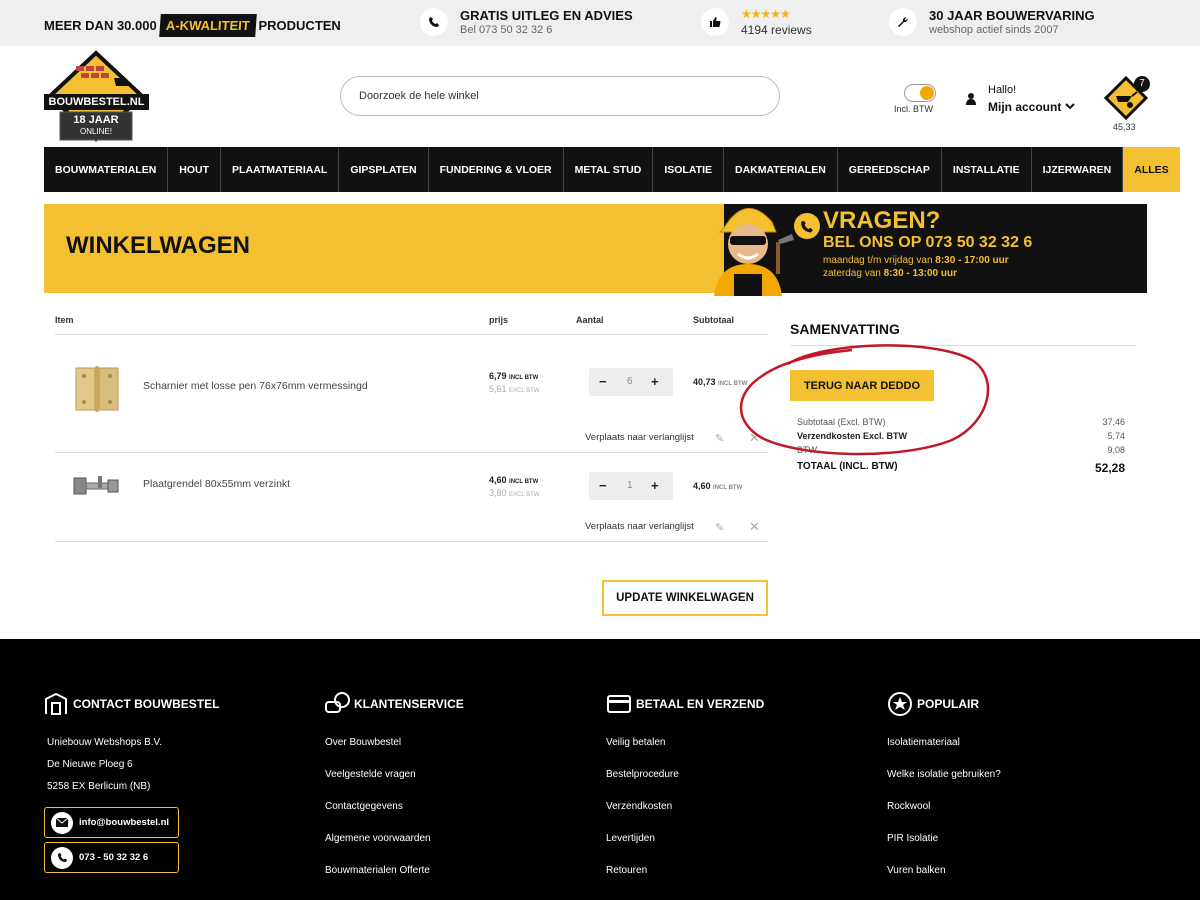 This screenshot has height=900, width=1200. I want to click on quantity-value: 1, so click(630, 485).